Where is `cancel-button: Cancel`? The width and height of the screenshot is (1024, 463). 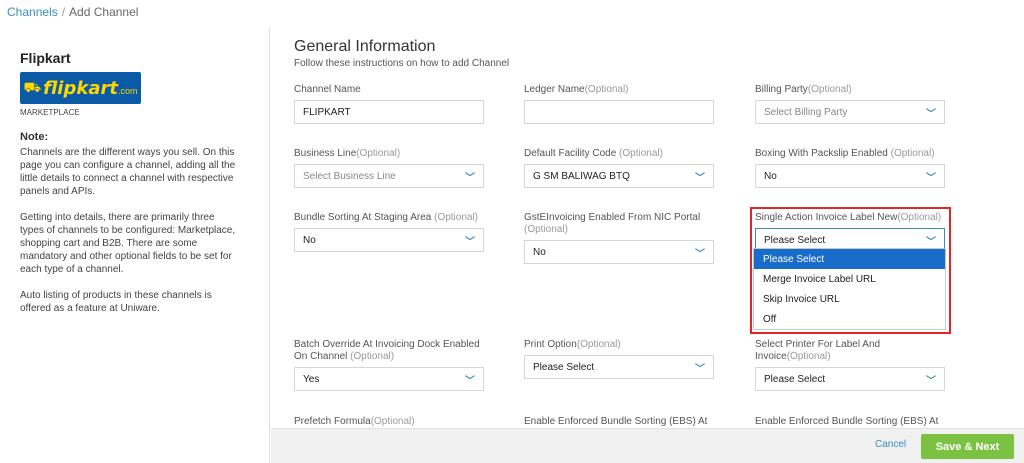 cancel-button: Cancel is located at coordinates (890, 444).